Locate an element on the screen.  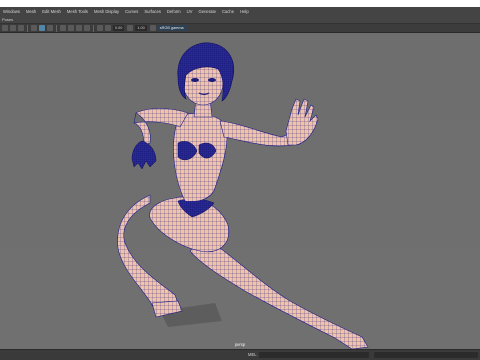
menu-deform: Deform is located at coordinates (174, 11).